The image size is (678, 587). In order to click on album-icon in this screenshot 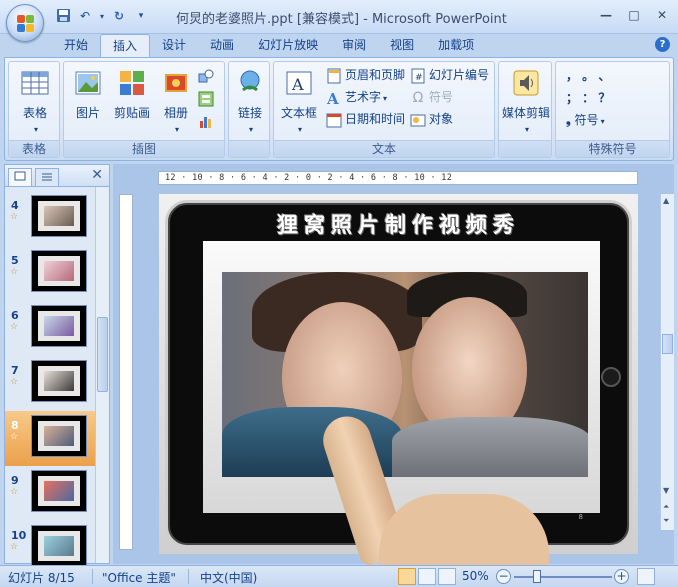, I will do `click(176, 83)`.